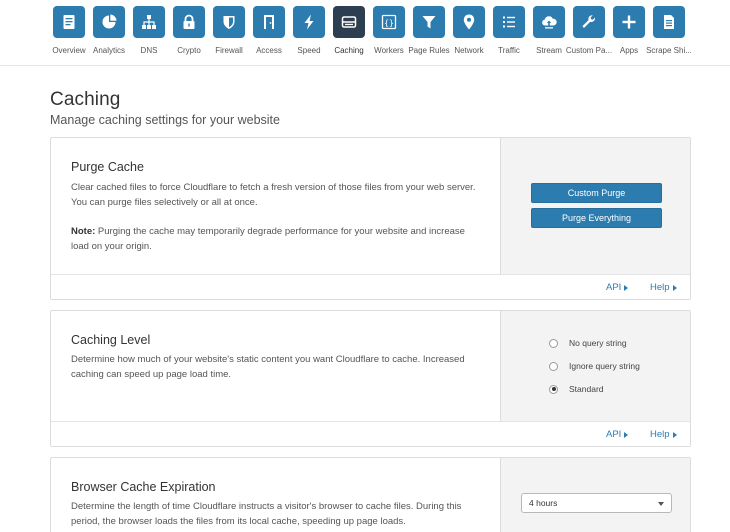  What do you see at coordinates (189, 22) in the screenshot?
I see `lock-icon` at bounding box center [189, 22].